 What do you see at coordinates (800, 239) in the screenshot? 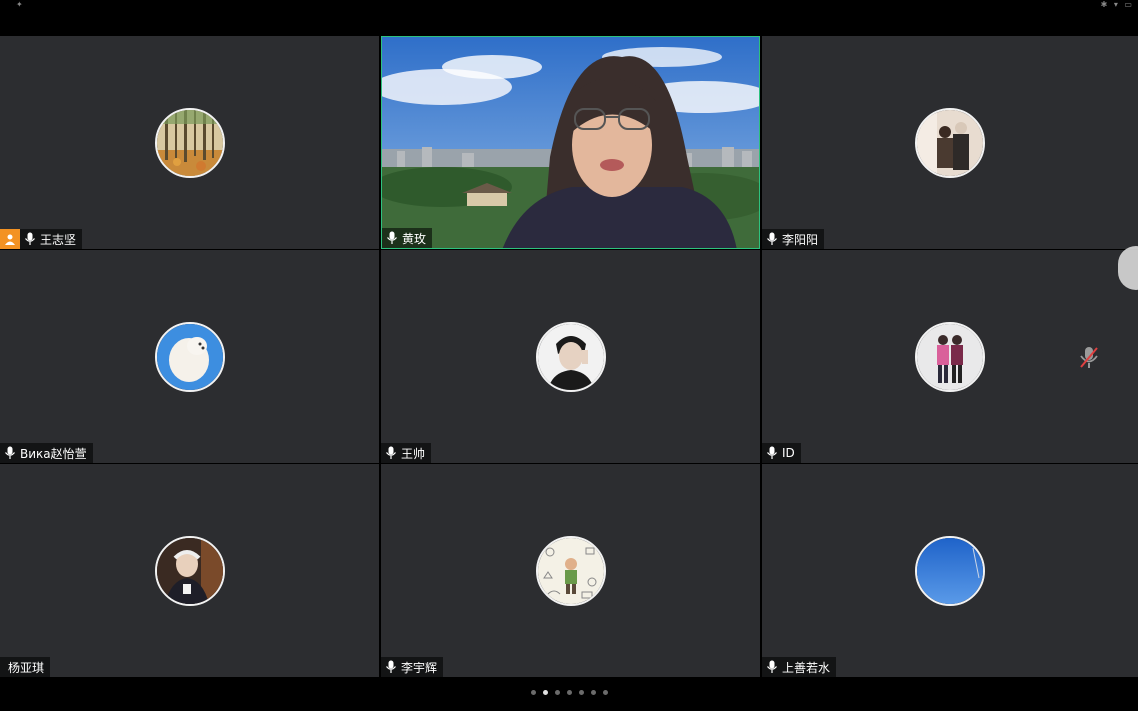
I see `participant-name: 李阳阳` at bounding box center [800, 239].